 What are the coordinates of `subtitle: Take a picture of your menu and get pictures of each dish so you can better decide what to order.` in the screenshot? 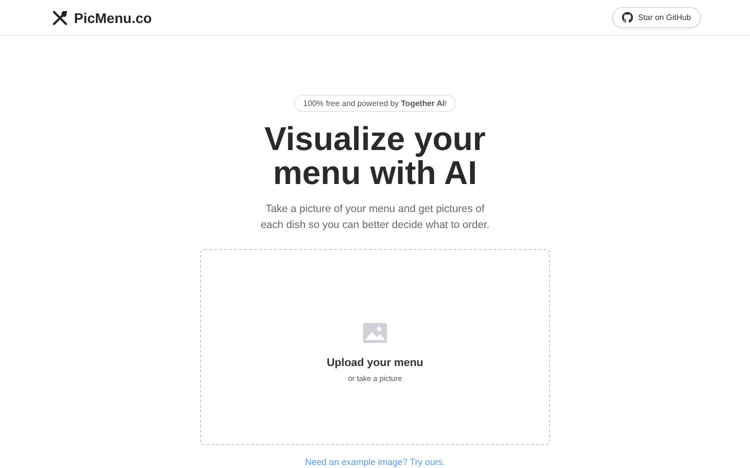 It's located at (375, 217).